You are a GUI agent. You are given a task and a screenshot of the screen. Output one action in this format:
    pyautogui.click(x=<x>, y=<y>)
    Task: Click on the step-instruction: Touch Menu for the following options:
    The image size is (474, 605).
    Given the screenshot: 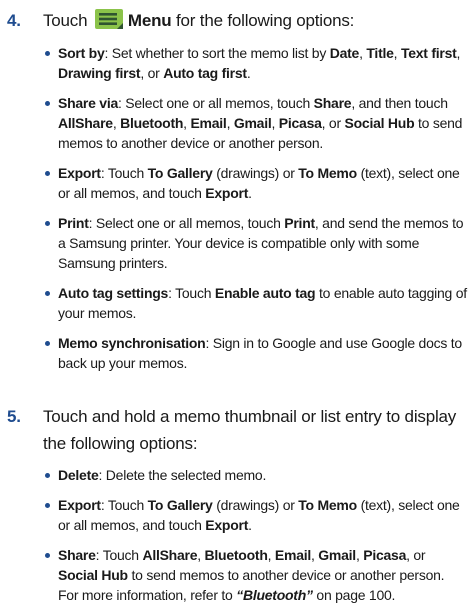 What is the action you would take?
    pyautogui.click(x=199, y=19)
    